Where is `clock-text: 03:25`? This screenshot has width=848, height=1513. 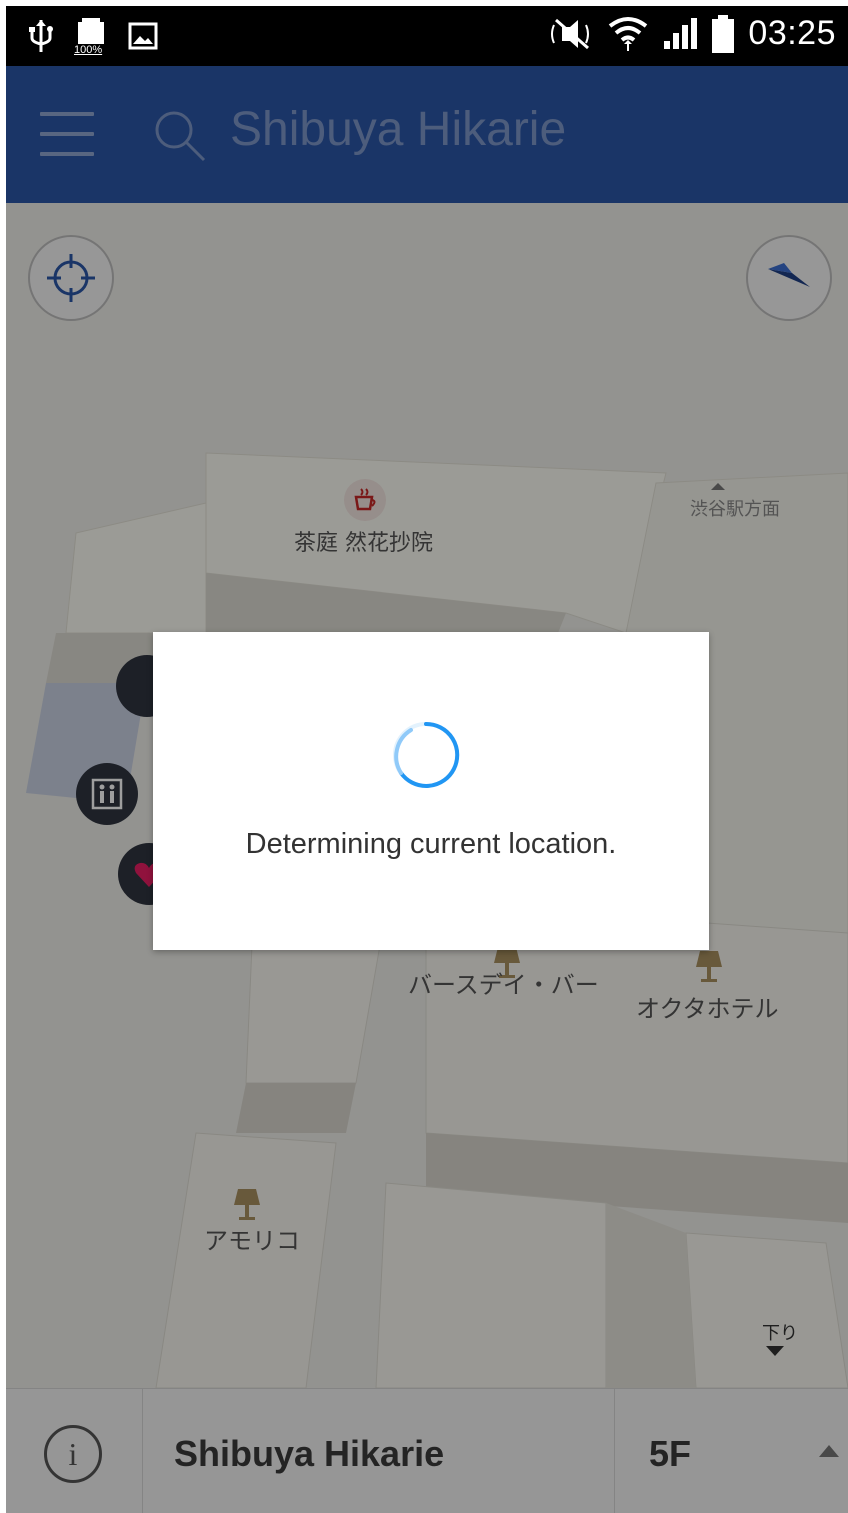
clock-text: 03:25 is located at coordinates (792, 33).